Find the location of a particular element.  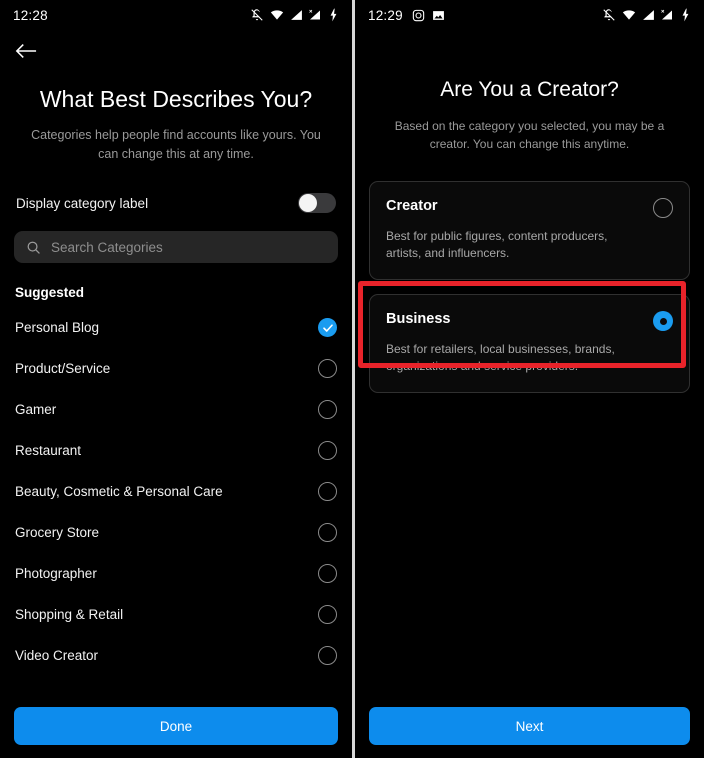

list-item: Personal Blog is located at coordinates (176, 327).